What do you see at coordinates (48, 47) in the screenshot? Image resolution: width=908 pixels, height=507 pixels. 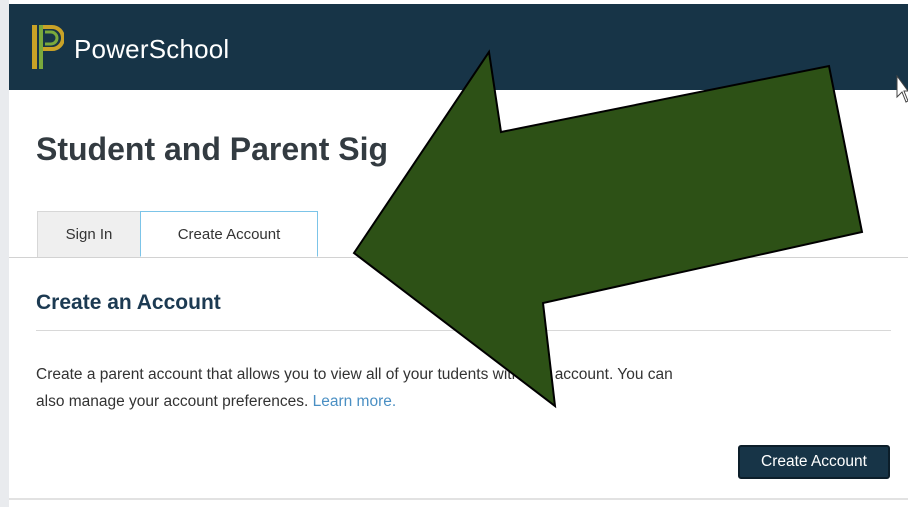 I see `powerschool-logo-icon` at bounding box center [48, 47].